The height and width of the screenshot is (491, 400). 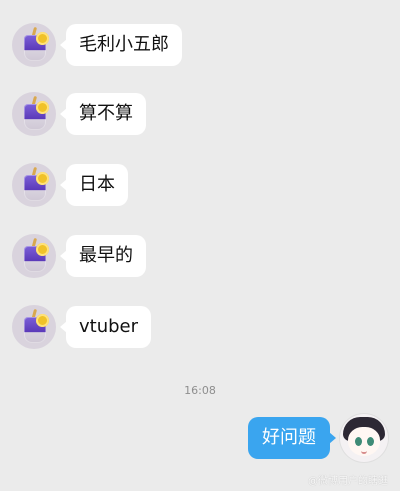 I want to click on message-bubble: 最早的, so click(x=103, y=256).